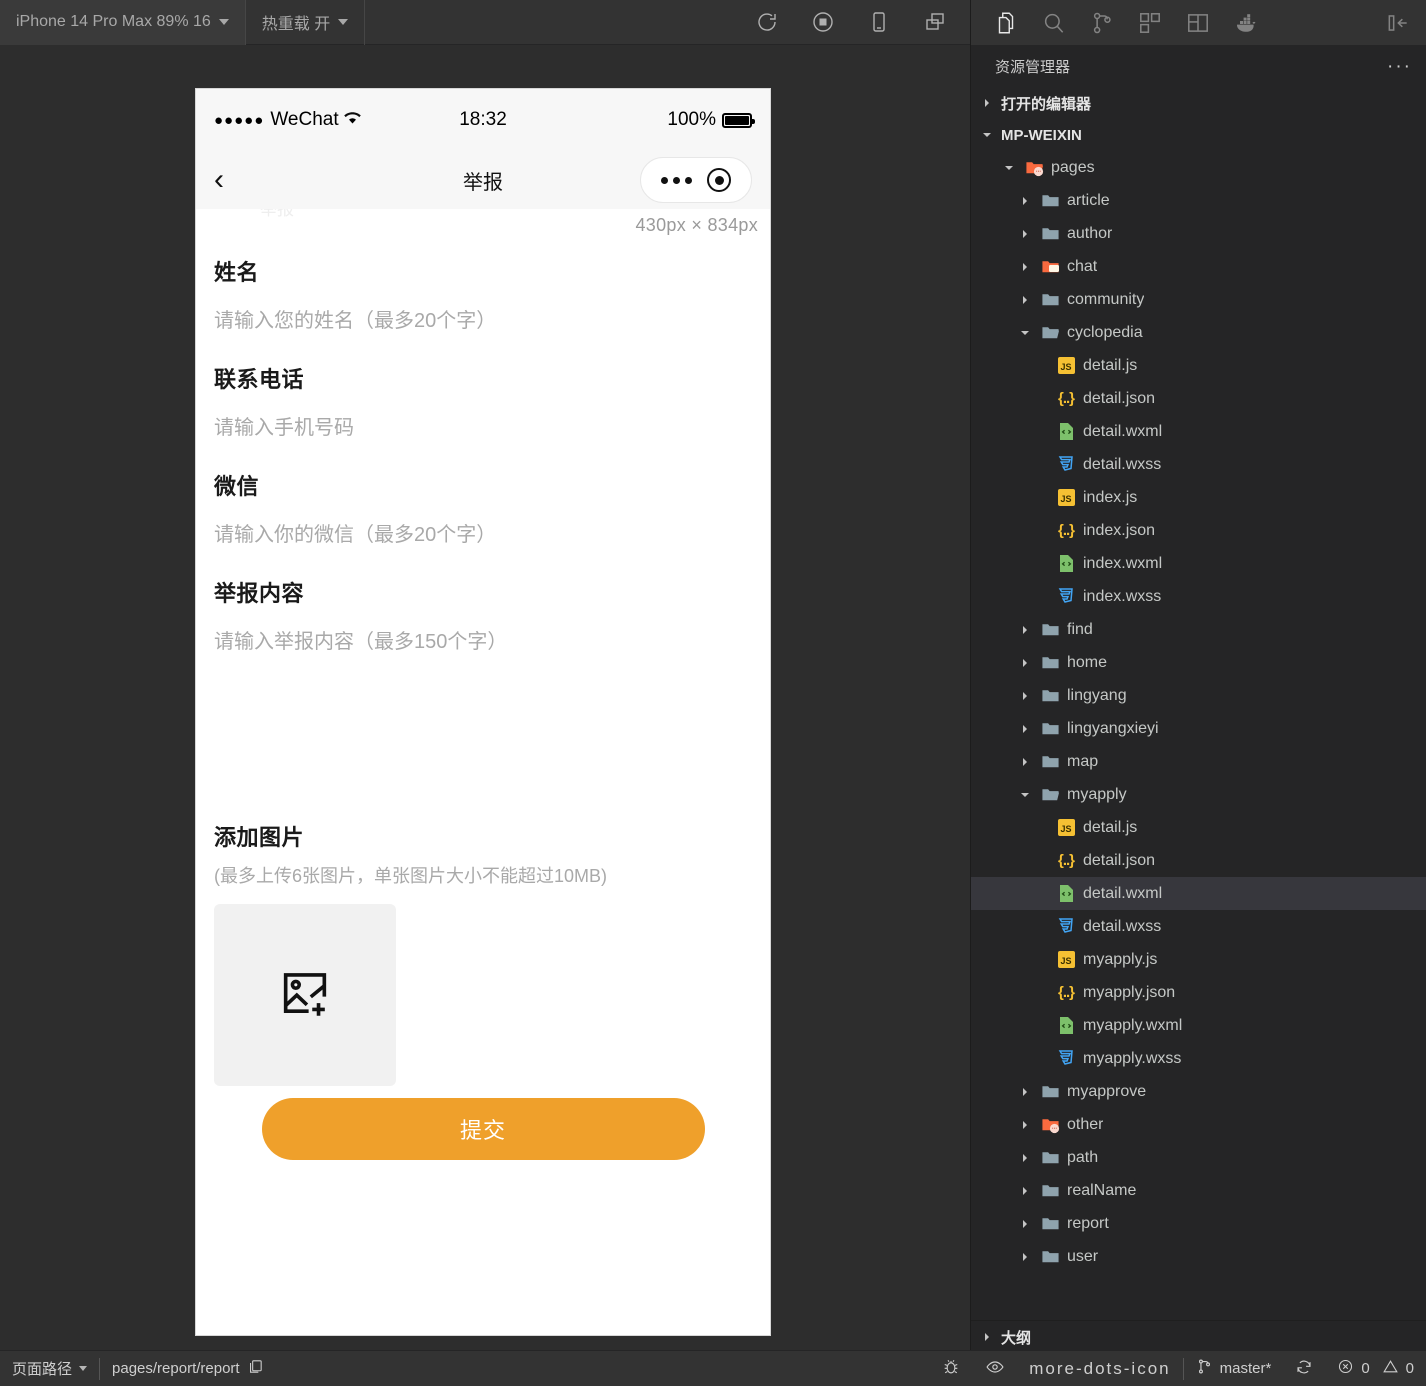 This screenshot has height=1386, width=1426. Describe the element at coordinates (1066, 1025) in the screenshot. I see `wxml-file-icon` at that location.